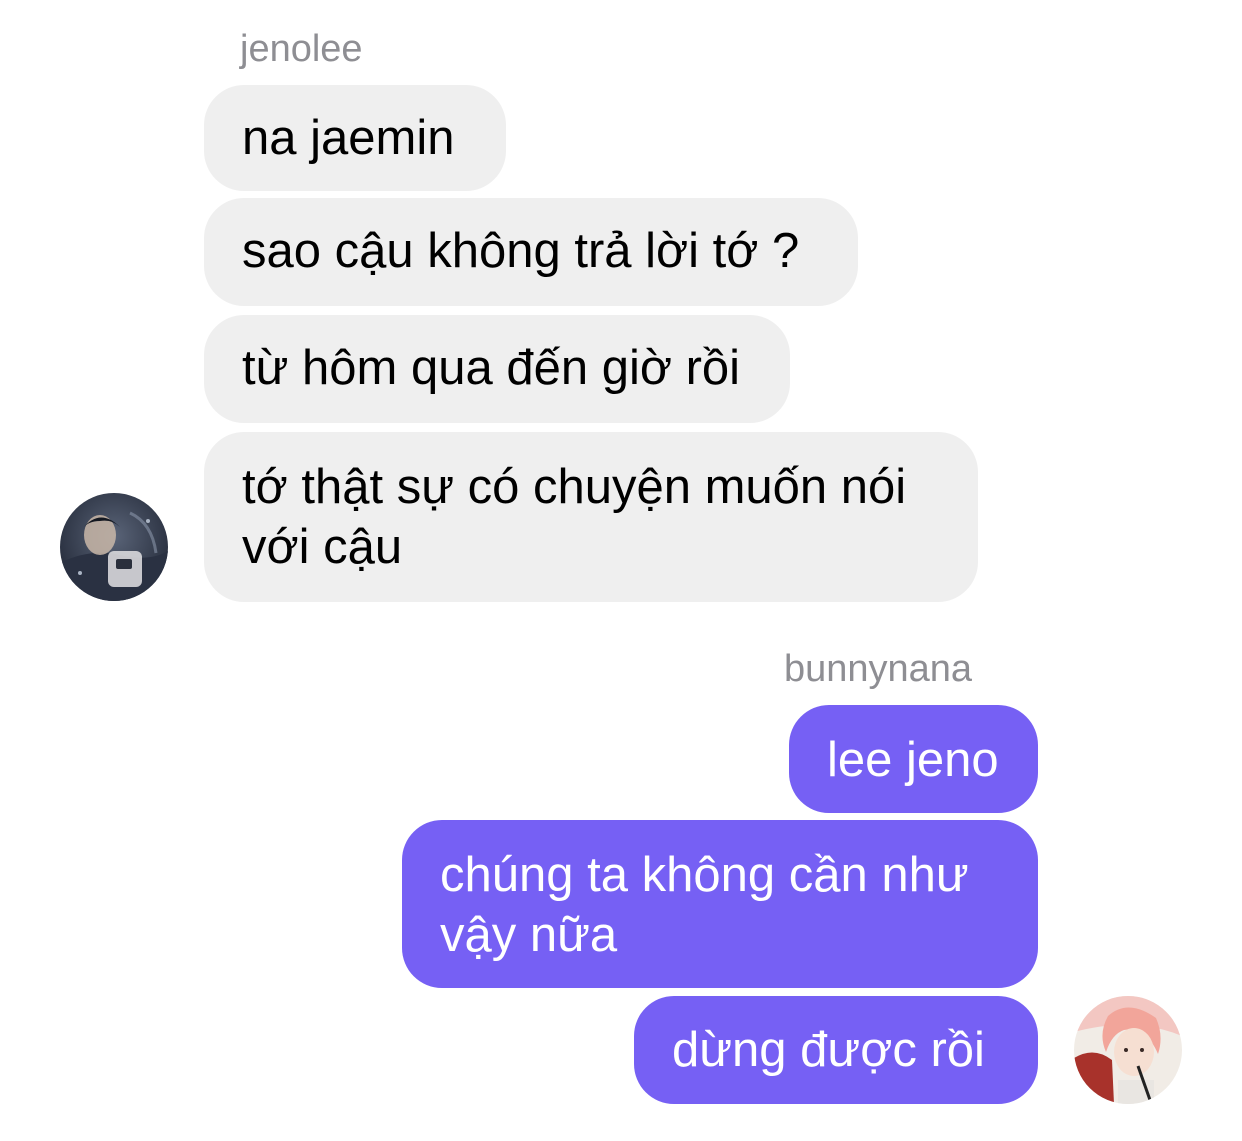 This screenshot has height=1141, width=1242. What do you see at coordinates (704, 905) in the screenshot?
I see `message-text: chúng ta không cần như vậy nữa` at bounding box center [704, 905].